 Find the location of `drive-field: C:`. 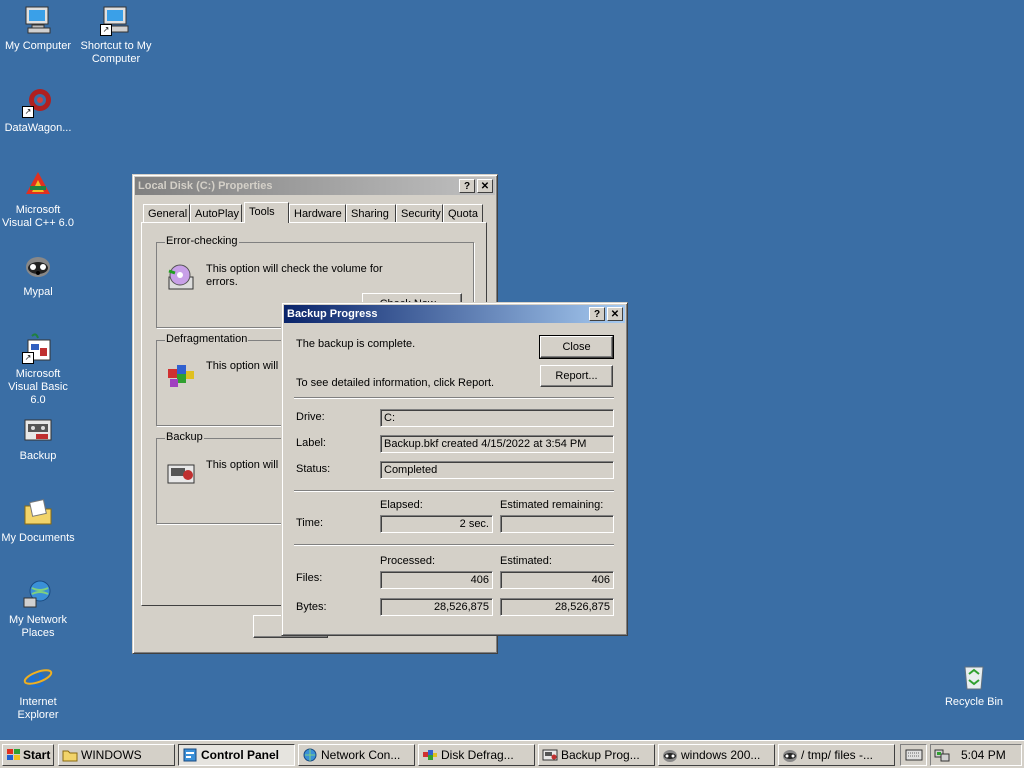

drive-field: C: is located at coordinates (497, 418).